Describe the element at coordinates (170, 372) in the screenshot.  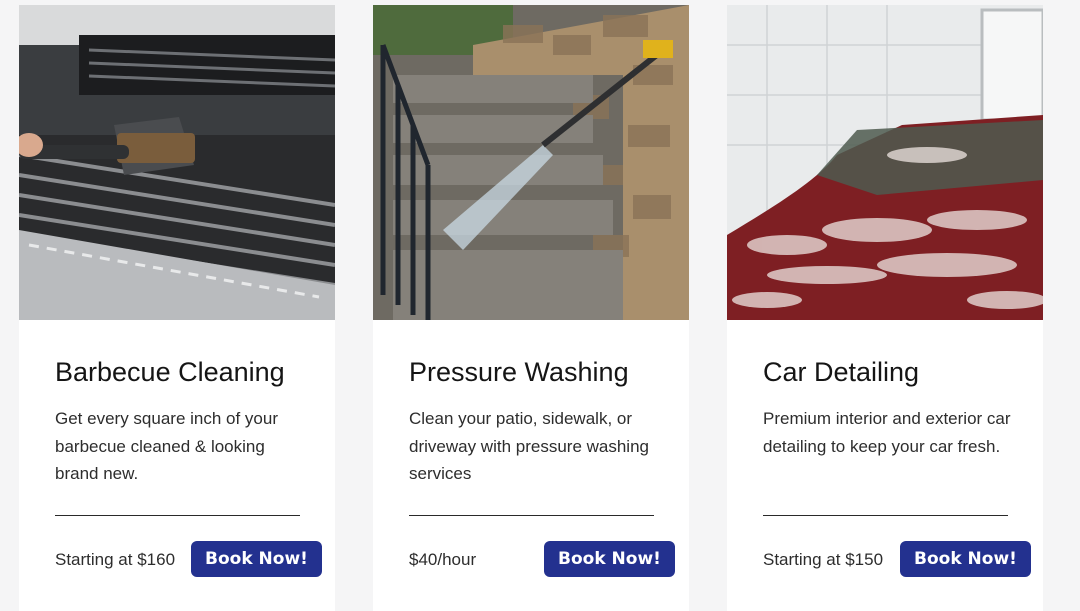
I see `service-title: Barbecue Cleaning` at that location.